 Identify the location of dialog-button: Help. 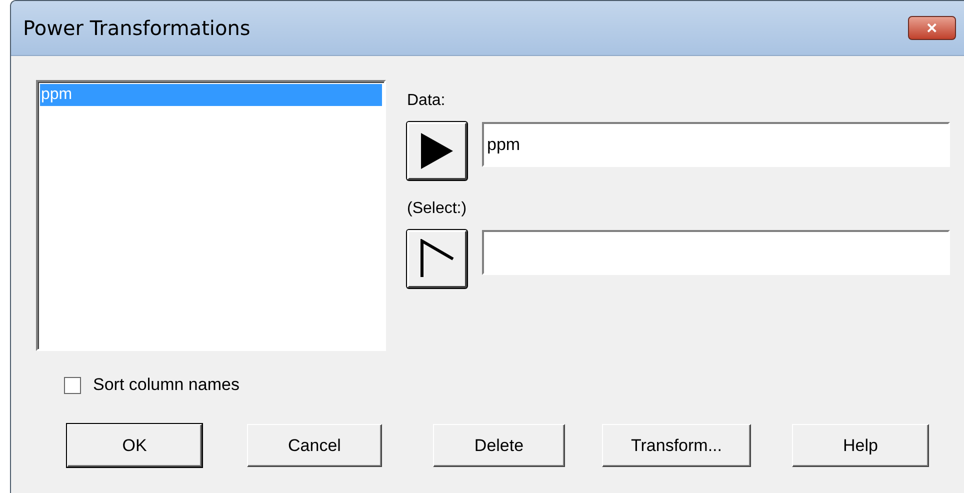
(860, 445).